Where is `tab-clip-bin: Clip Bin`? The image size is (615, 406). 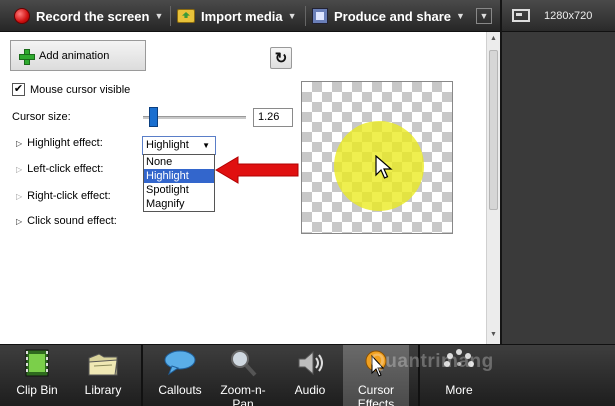
tab-clip-bin: Clip Bin is located at coordinates (37, 375).